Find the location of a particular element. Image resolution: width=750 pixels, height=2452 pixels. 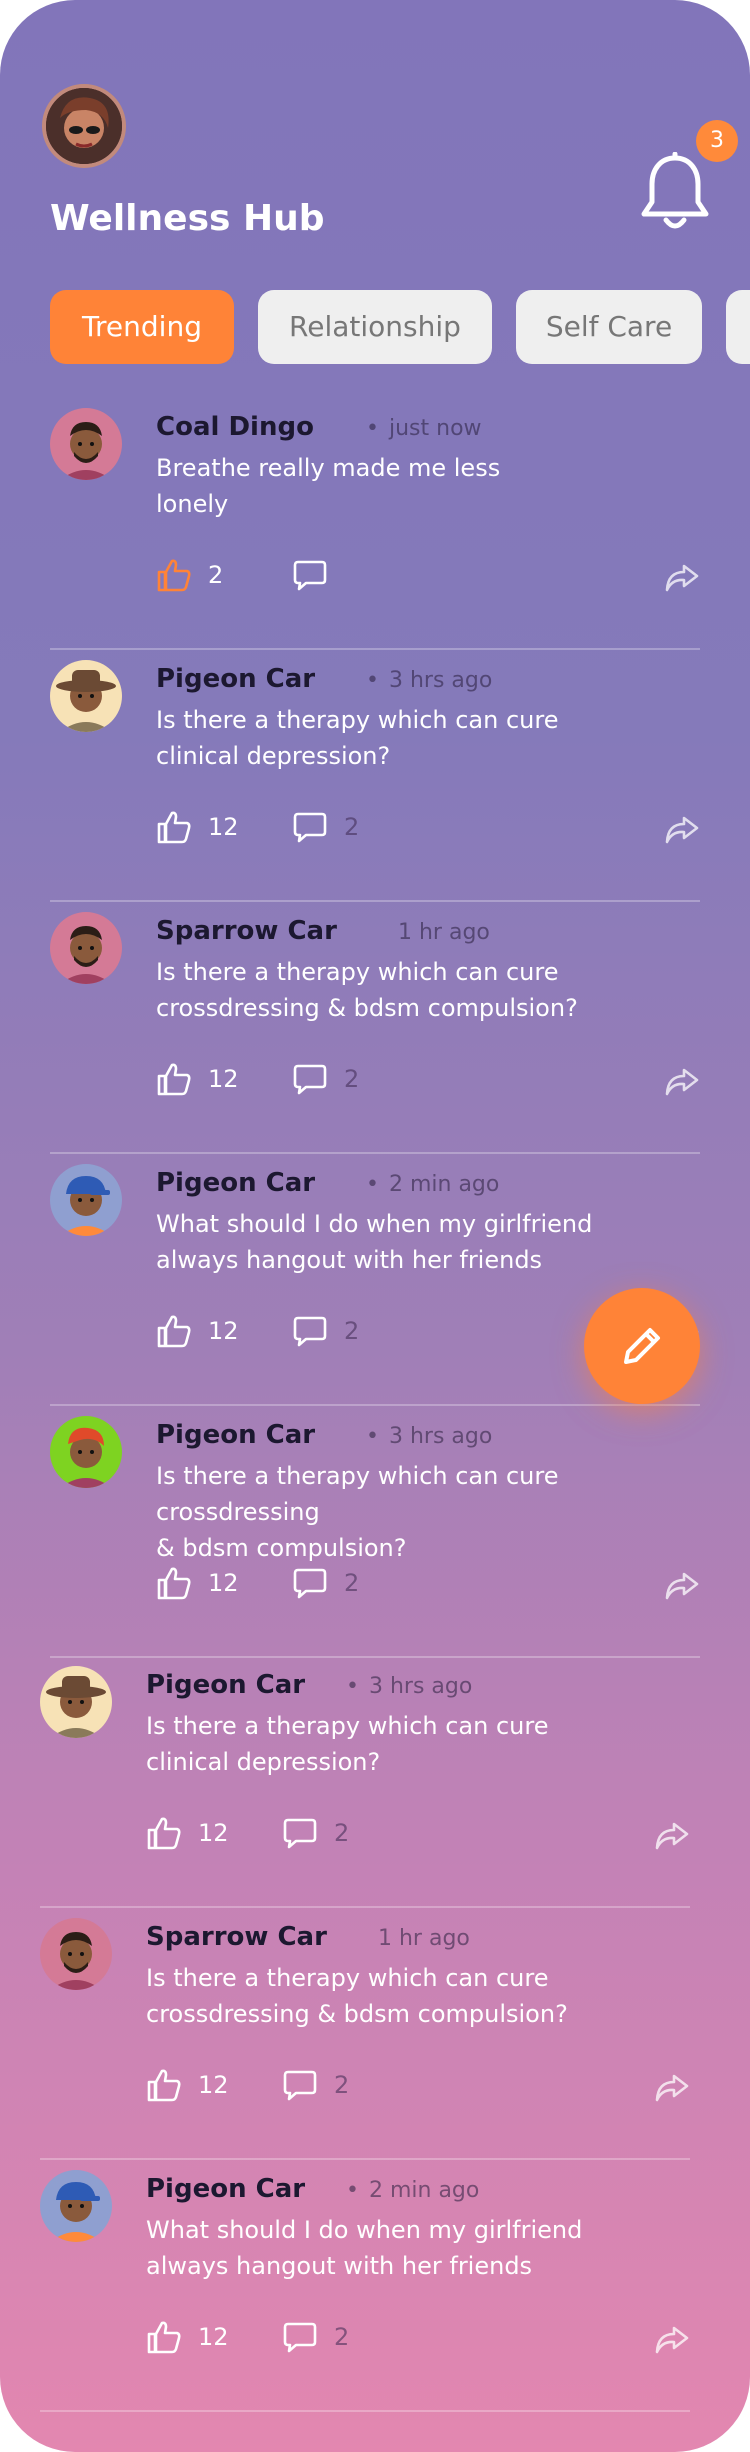

compose-button is located at coordinates (642, 1346).